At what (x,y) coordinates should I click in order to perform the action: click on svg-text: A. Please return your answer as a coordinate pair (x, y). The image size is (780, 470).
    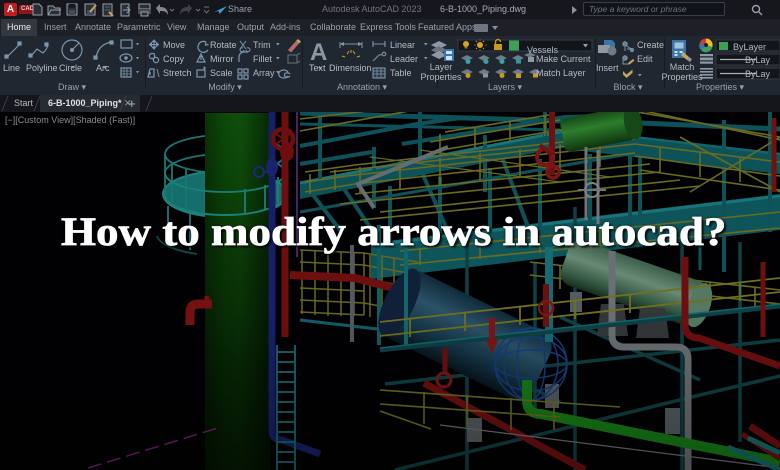
    Looking at the image, I should click on (318, 52).